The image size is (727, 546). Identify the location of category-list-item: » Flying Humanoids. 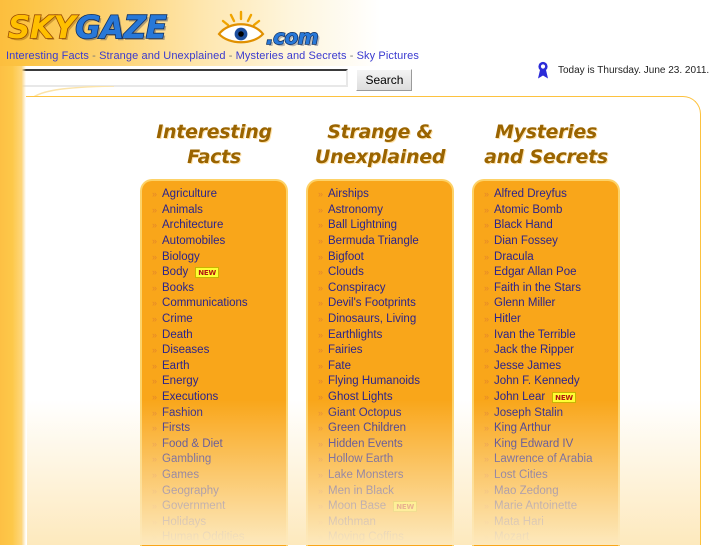
(380, 382).